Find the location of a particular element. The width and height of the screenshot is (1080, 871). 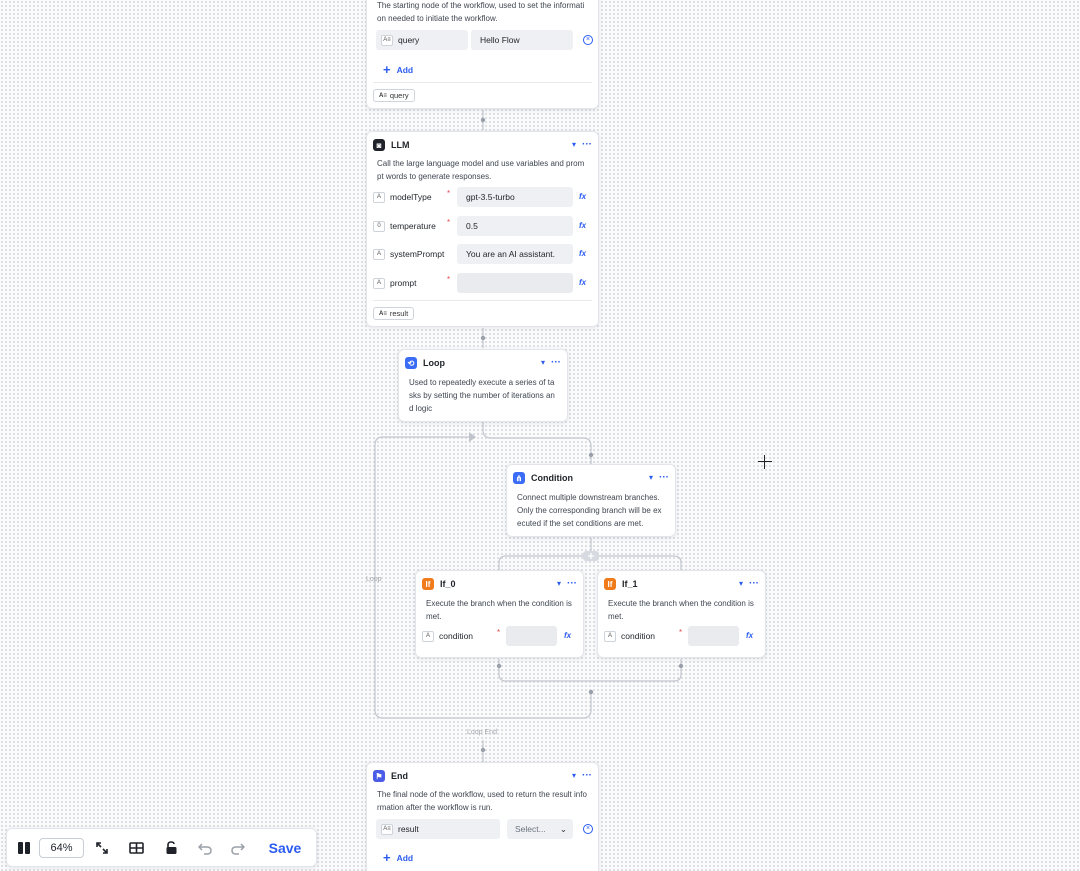

save-button: Save is located at coordinates (285, 848).